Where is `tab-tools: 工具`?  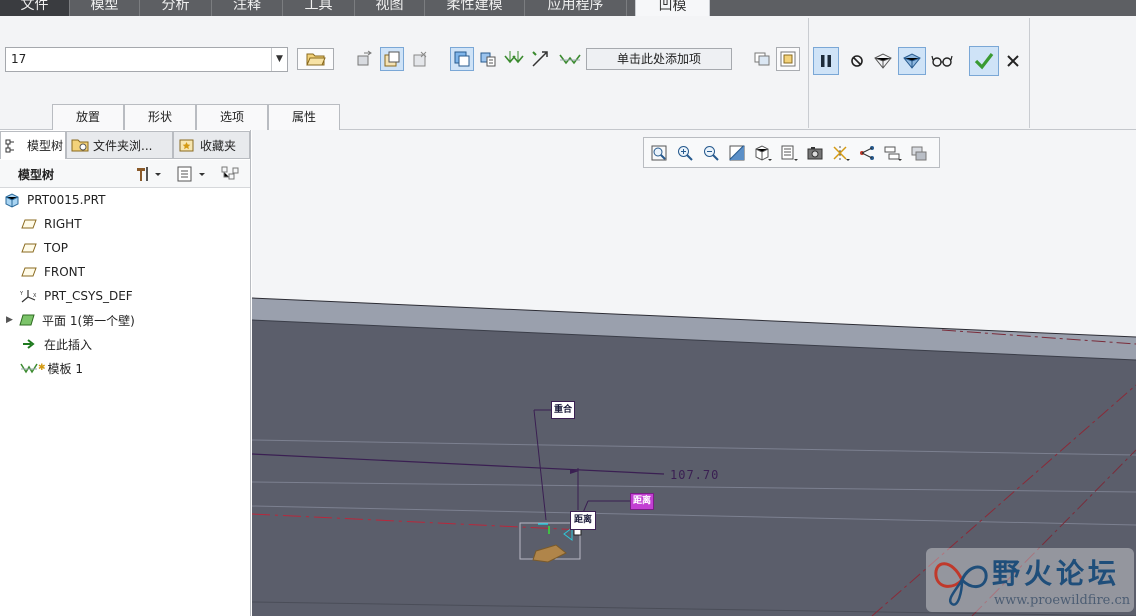 tab-tools: 工具 is located at coordinates (319, 8).